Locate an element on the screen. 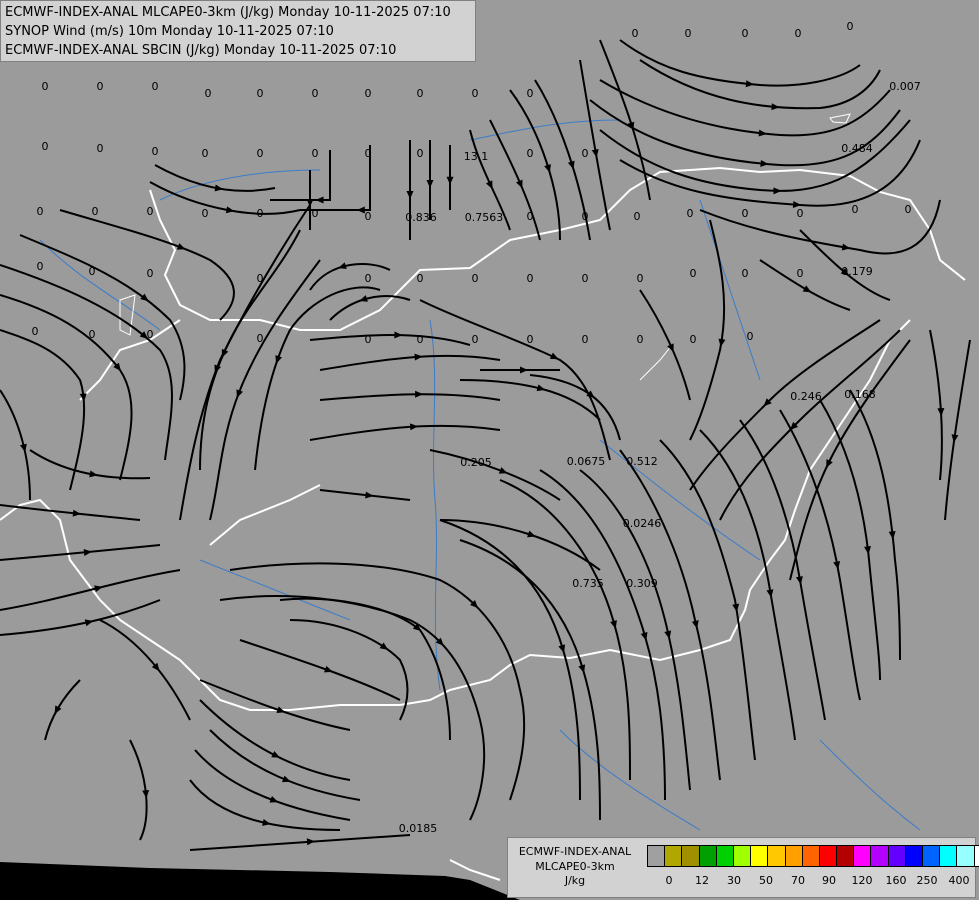 This screenshot has width=979, height=900. point-value-label: 0.0185 is located at coordinates (418, 828).